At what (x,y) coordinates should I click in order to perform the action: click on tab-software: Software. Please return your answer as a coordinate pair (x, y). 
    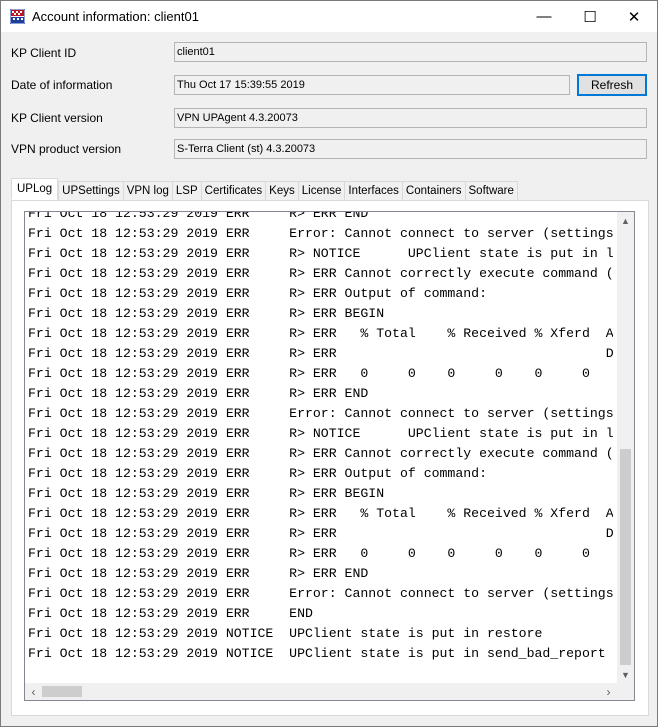
    Looking at the image, I should click on (491, 190).